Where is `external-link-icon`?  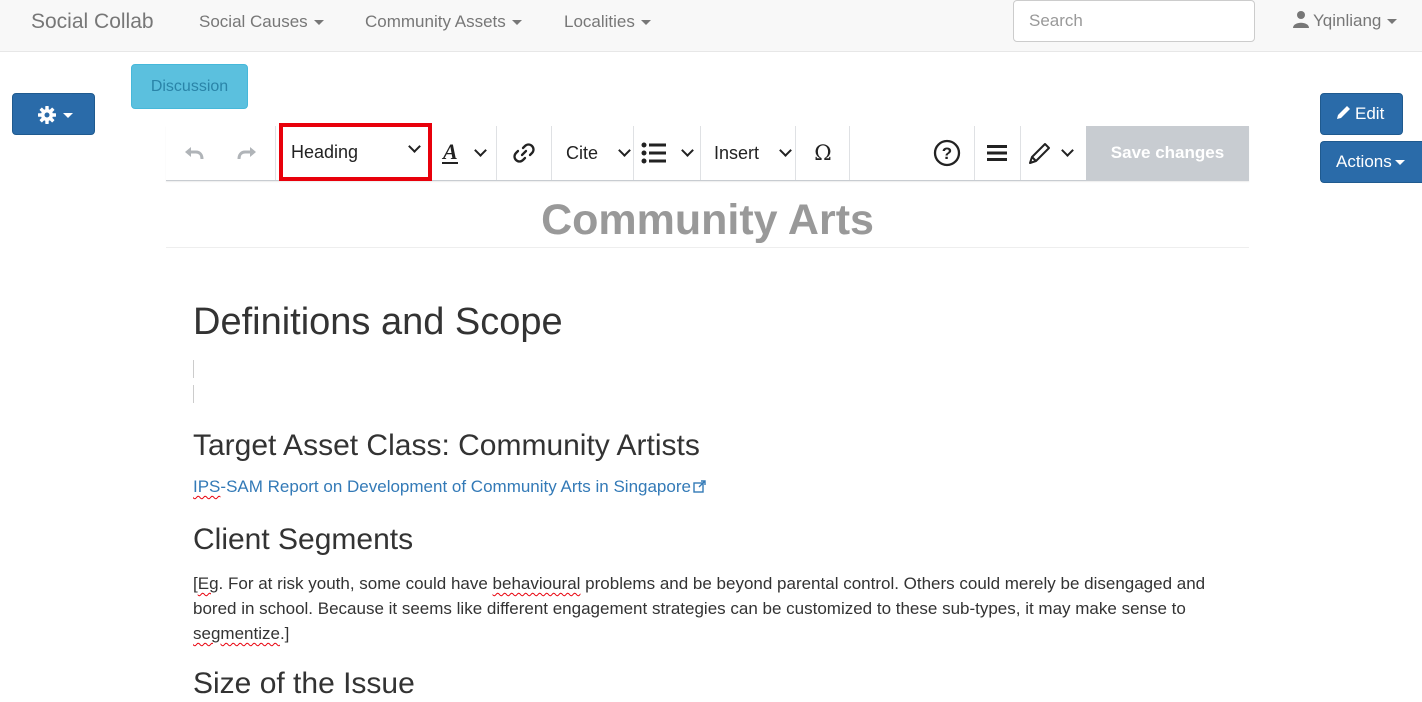
external-link-icon is located at coordinates (699, 486).